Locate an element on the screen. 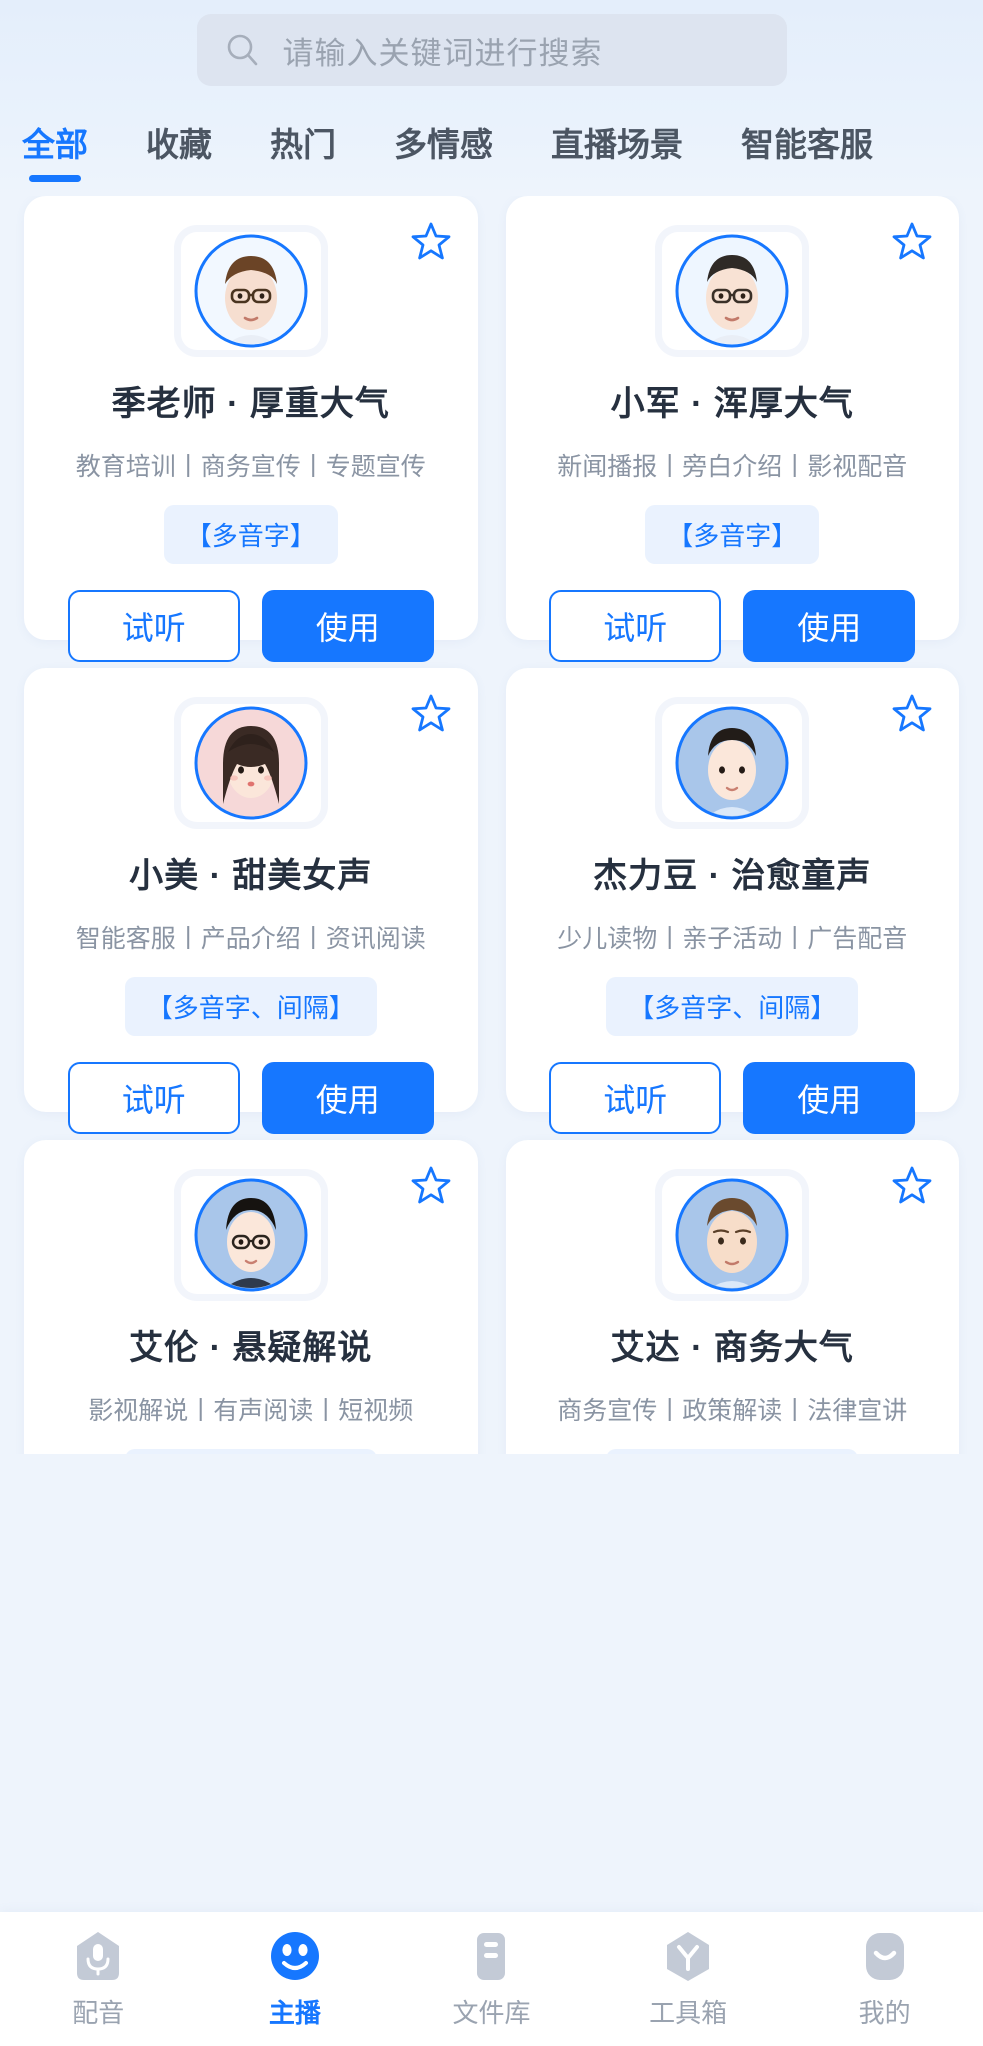 Image resolution: width=983 pixels, height=2046 pixels. voice-name: 杰力豆 · 治愈童声 is located at coordinates (732, 876).